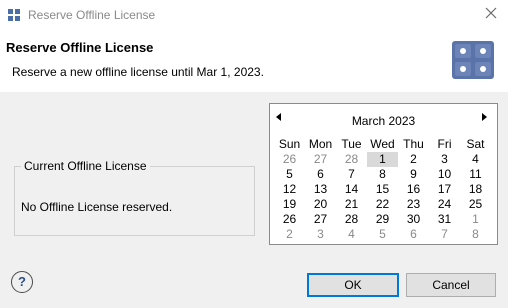 The image size is (508, 308). I want to click on calendar-day: 24, so click(444, 204).